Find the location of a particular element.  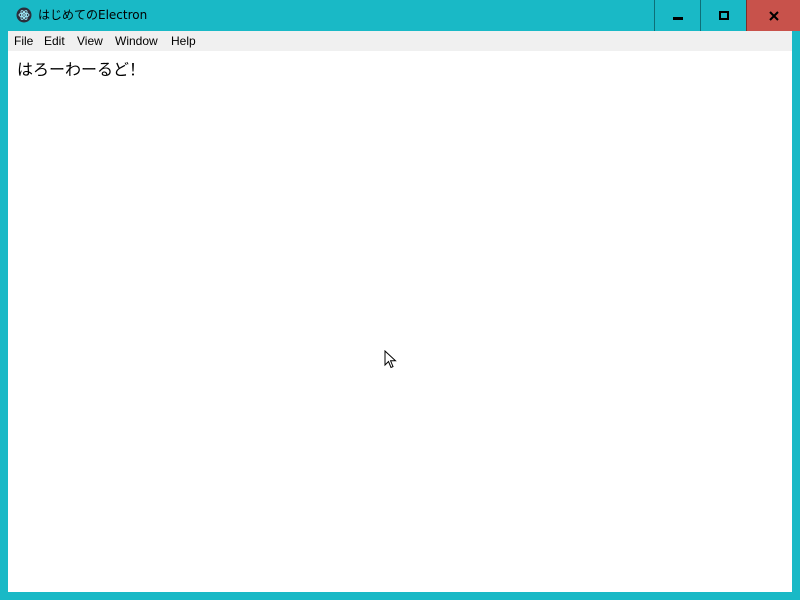

title-bar: はじめてのElectron is located at coordinates (400, 15).